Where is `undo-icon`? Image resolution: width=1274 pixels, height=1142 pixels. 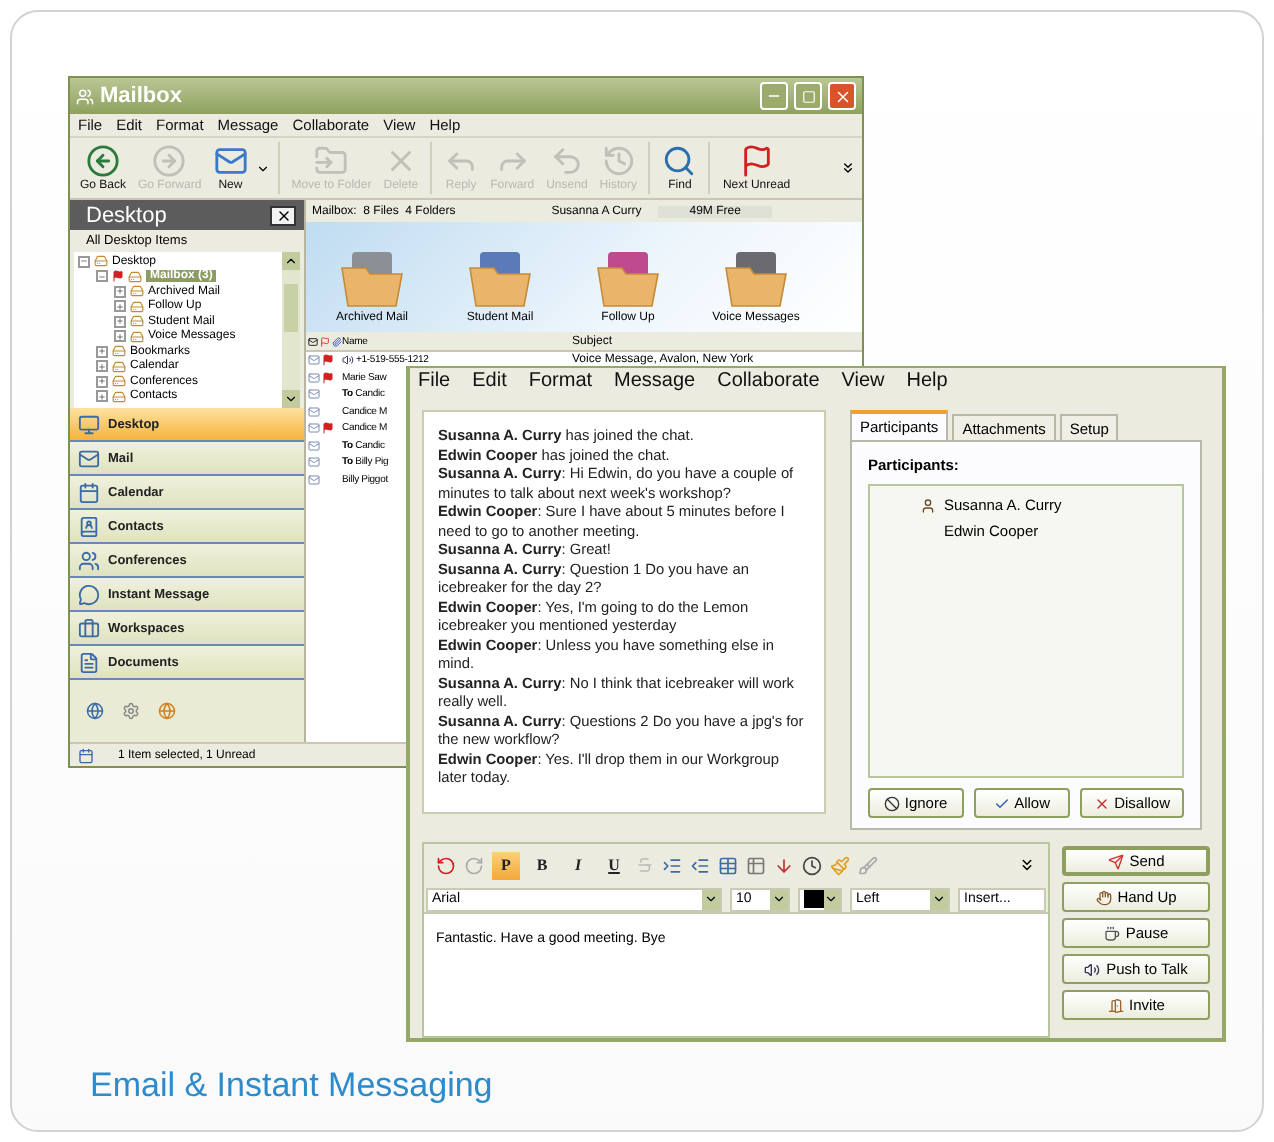
undo-icon is located at coordinates (446, 865).